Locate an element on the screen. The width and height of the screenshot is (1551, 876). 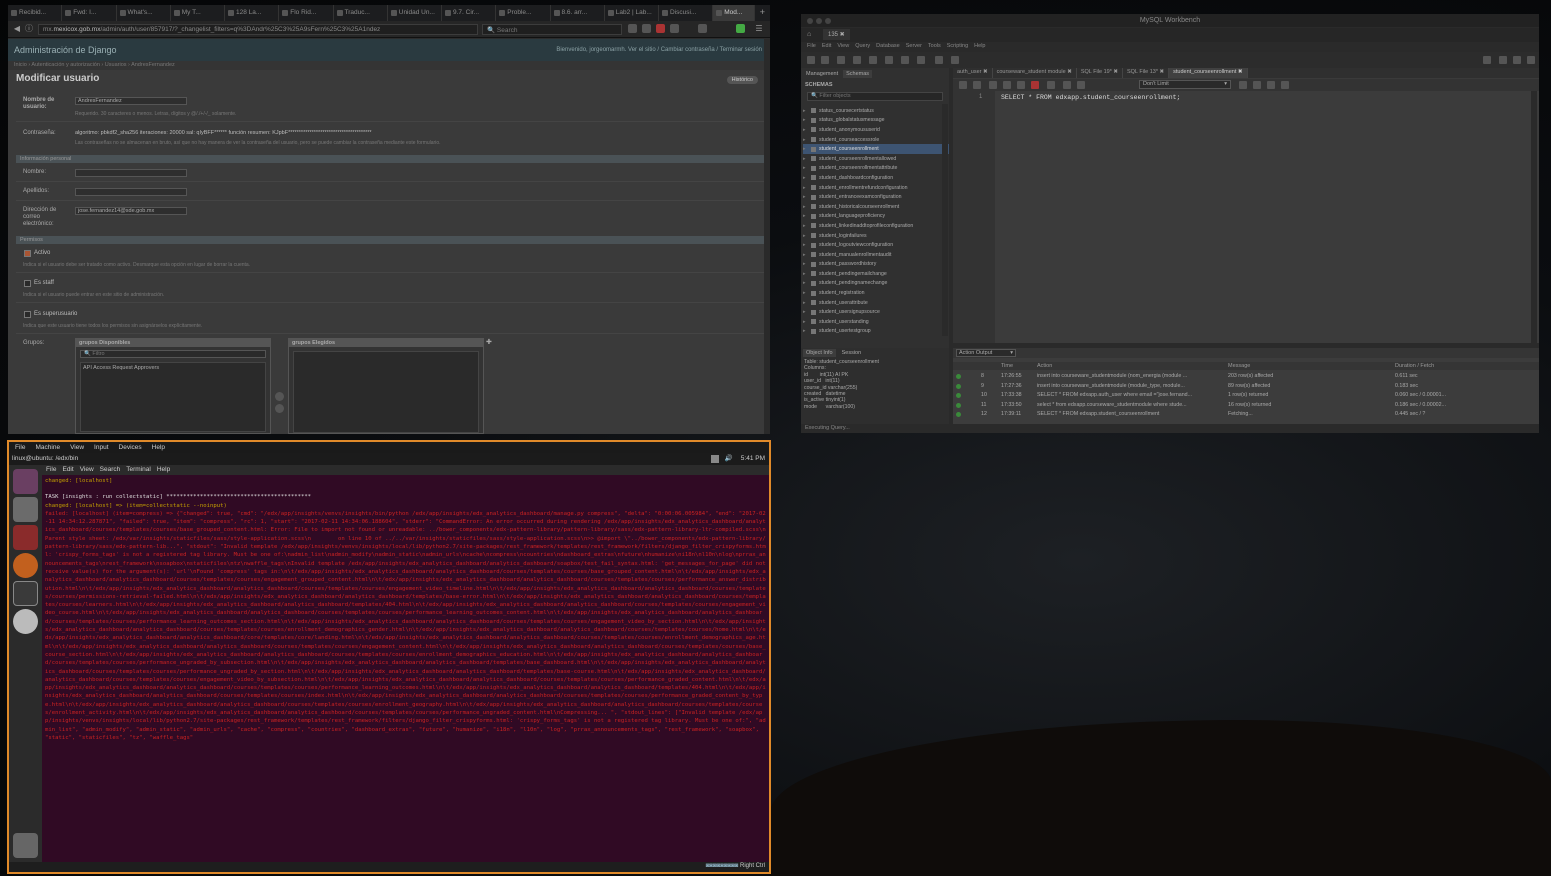
schema-table-item: ▸ student_historicalcourseenrollment is located at coordinates (876, 207).